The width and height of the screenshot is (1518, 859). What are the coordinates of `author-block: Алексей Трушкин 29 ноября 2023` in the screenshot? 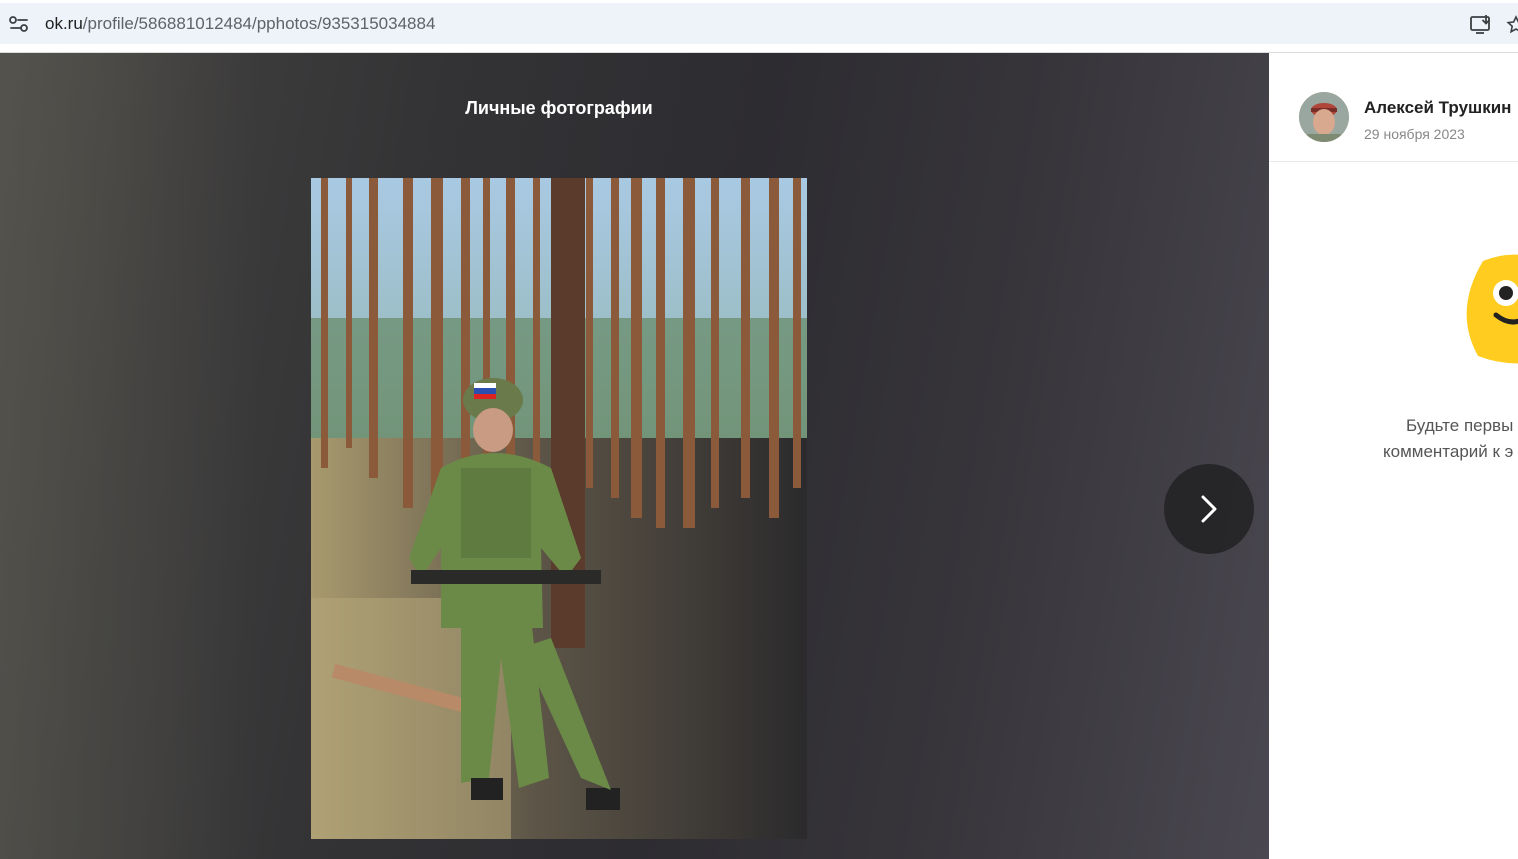 It's located at (1393, 107).